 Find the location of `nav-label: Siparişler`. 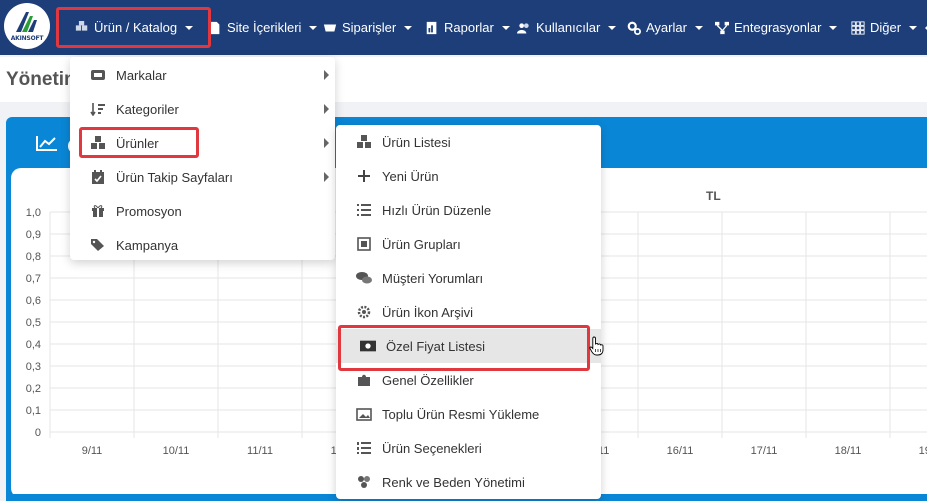

nav-label: Siparişler is located at coordinates (369, 27).